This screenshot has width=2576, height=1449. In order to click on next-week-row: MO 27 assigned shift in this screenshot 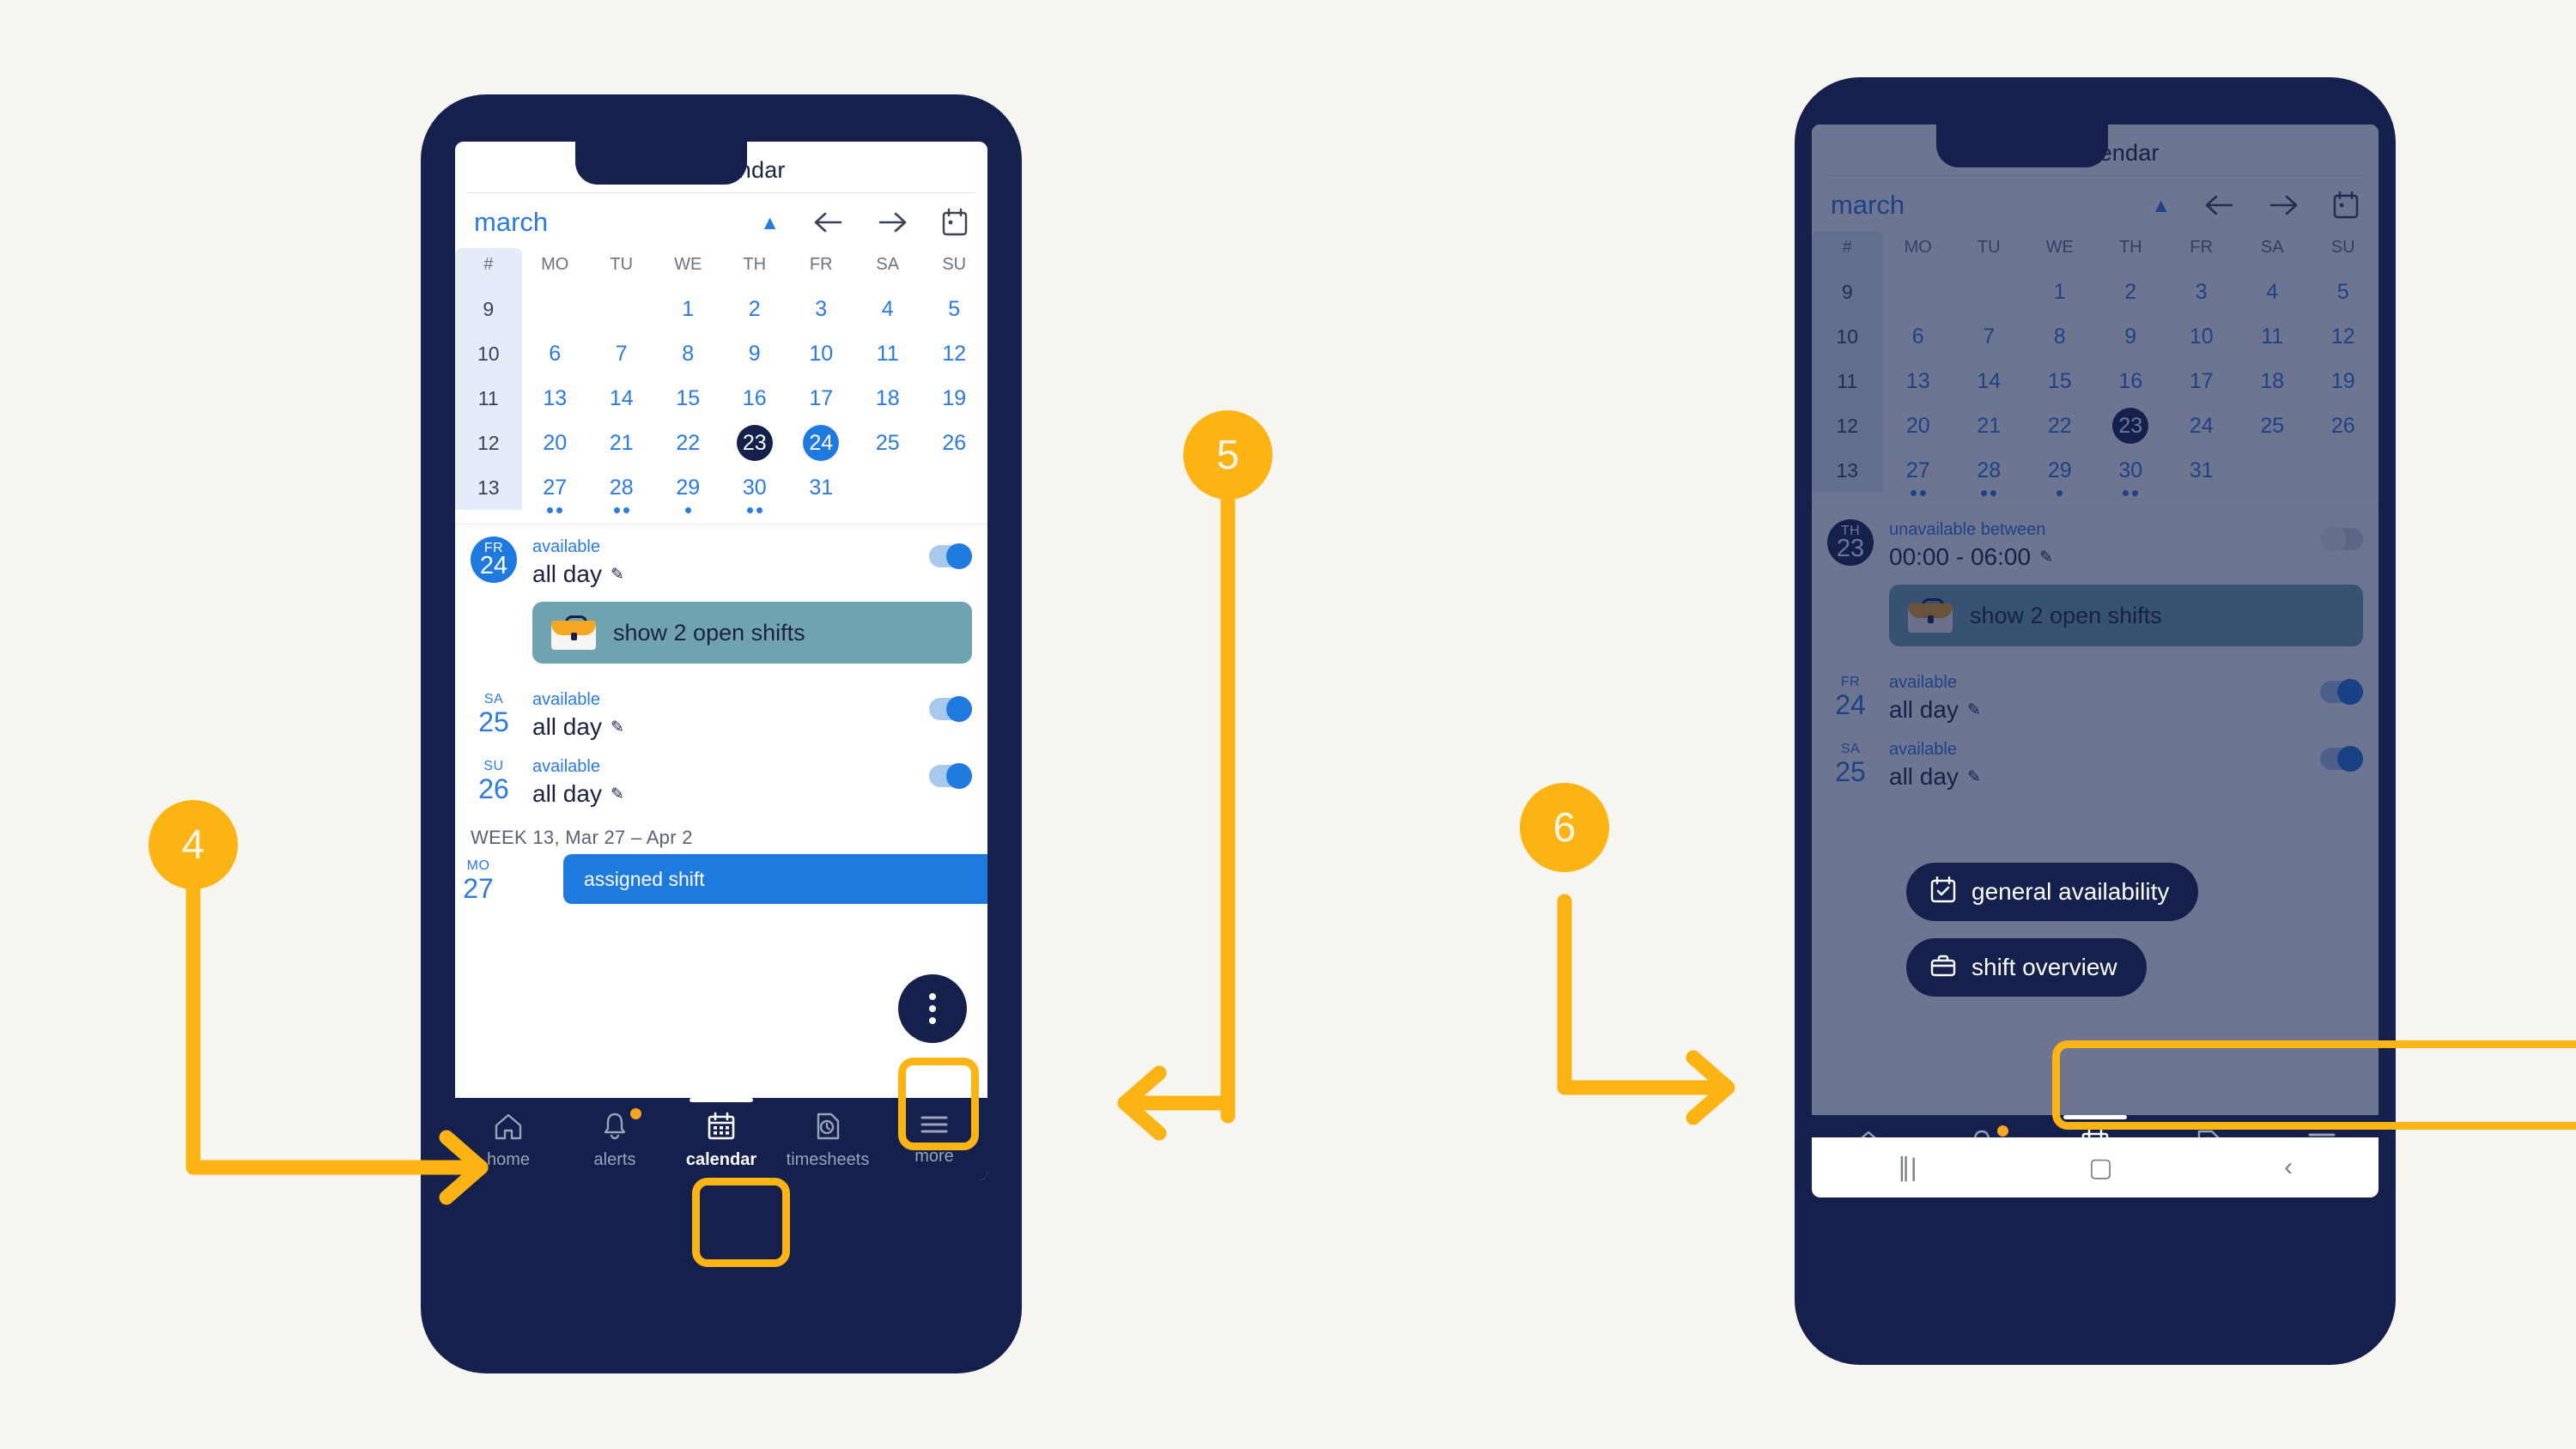, I will do `click(721, 879)`.